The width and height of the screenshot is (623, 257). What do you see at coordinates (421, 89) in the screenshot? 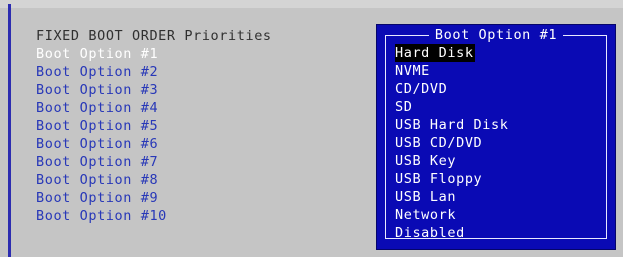
I see `popup-item-cd-dvd: CD/DVD` at bounding box center [421, 89].